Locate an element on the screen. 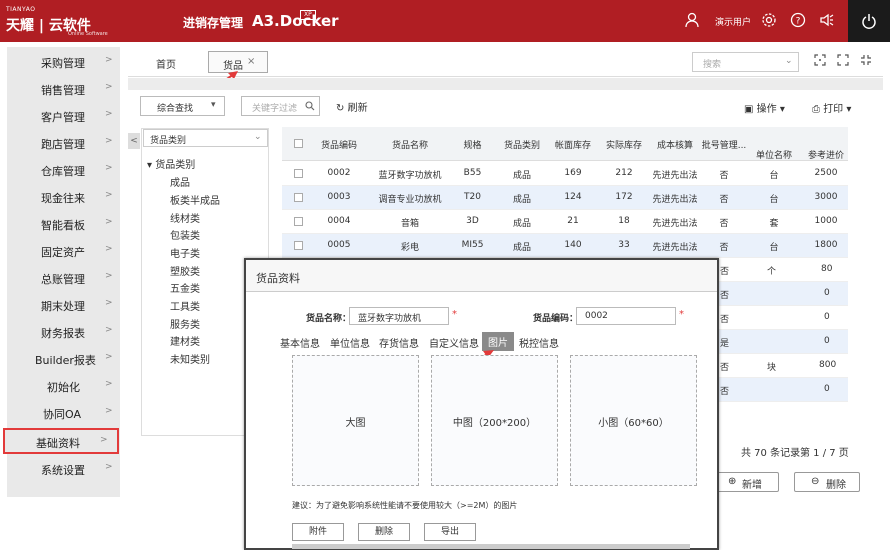  close-icon: × is located at coordinates (251, 61).